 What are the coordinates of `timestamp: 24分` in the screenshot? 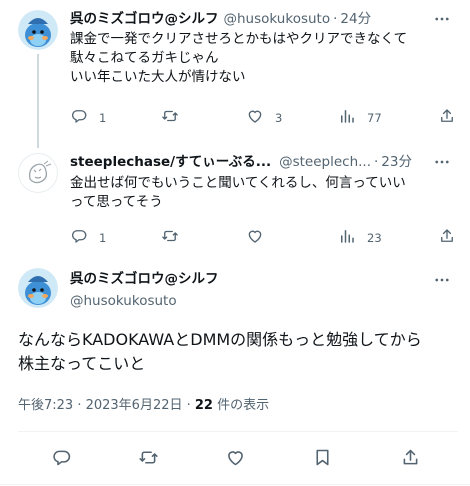 It's located at (355, 19).